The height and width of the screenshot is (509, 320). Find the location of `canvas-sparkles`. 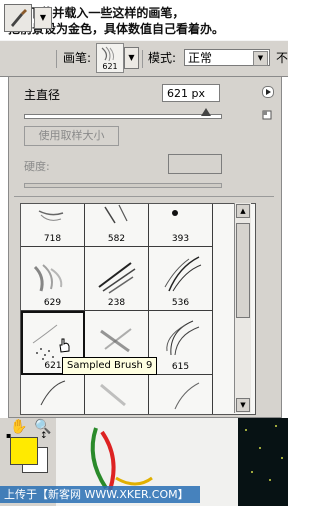

canvas-sparkles is located at coordinates (264, 453).